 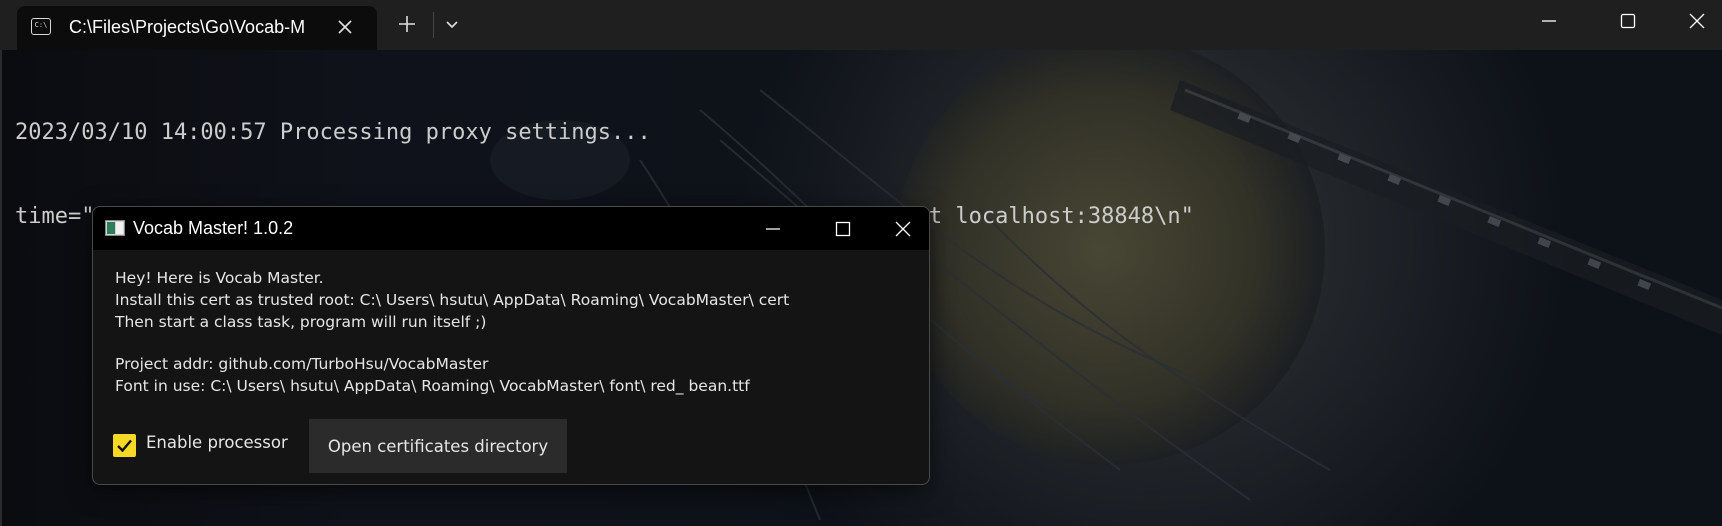 What do you see at coordinates (217, 442) in the screenshot?
I see `checkbox-label: Enable processor` at bounding box center [217, 442].